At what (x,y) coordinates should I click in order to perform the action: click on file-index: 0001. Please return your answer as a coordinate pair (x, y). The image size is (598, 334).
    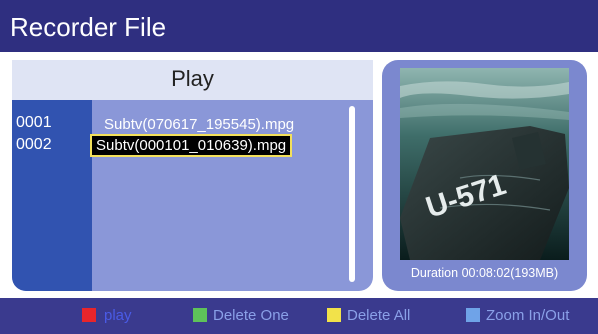
    Looking at the image, I should click on (34, 122).